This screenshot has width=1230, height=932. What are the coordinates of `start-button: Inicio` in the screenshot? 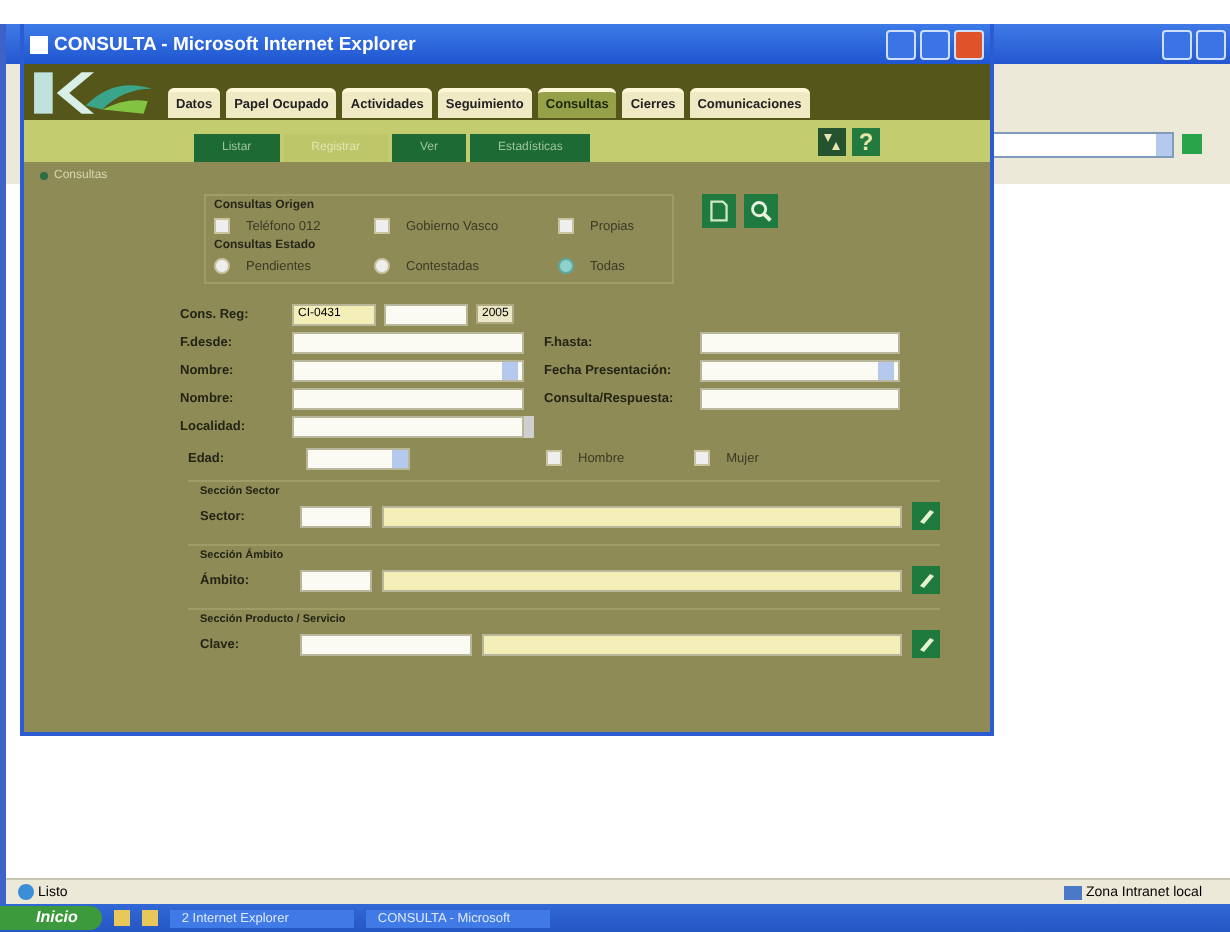 It's located at (51, 918).